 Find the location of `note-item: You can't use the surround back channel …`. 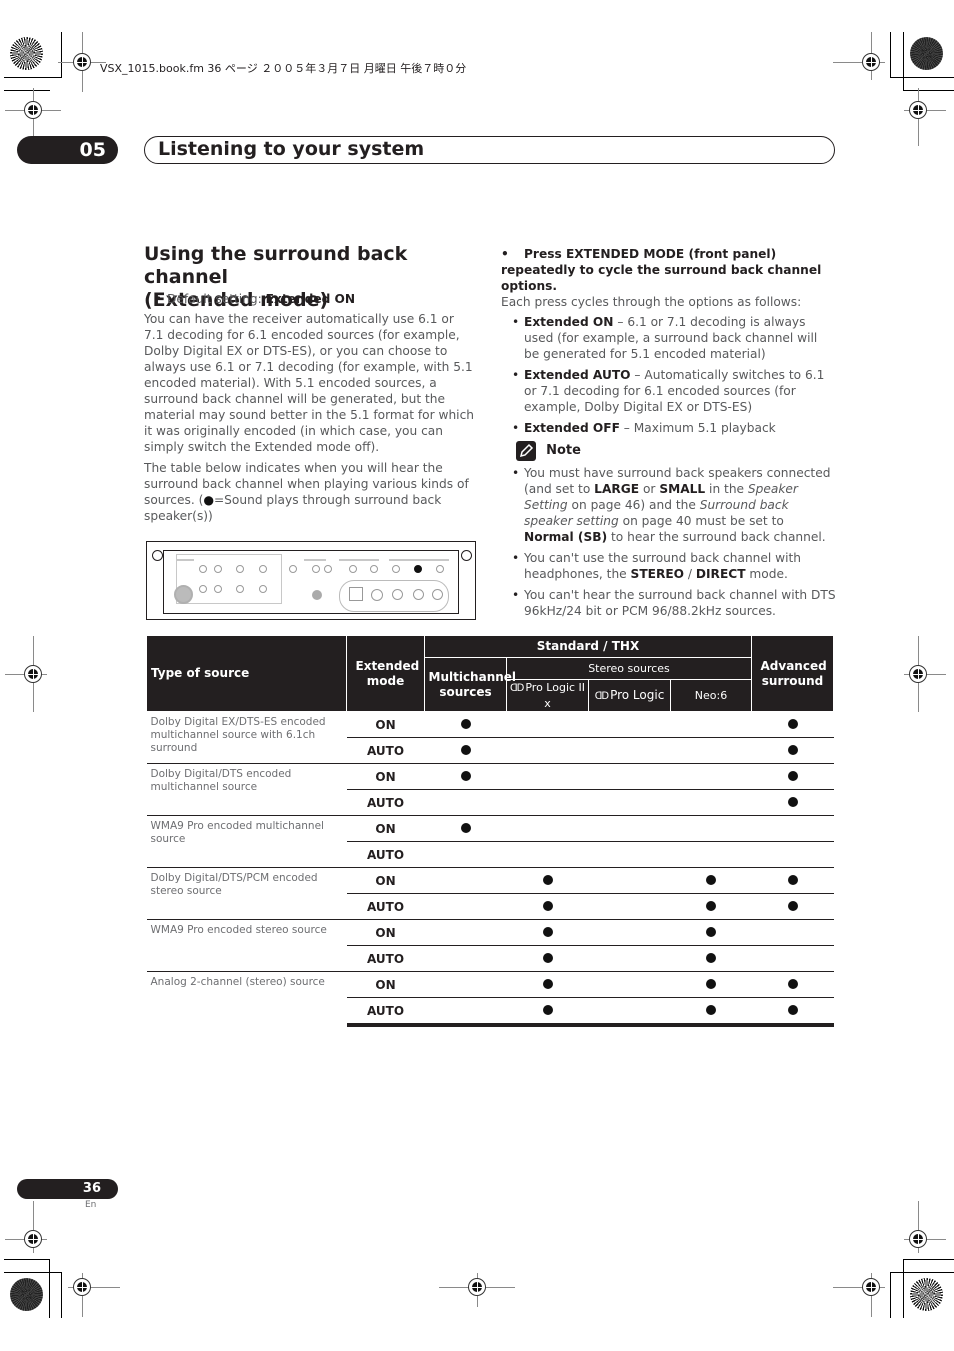

note-item: You can't use the surround back channel … is located at coordinates (668, 566).